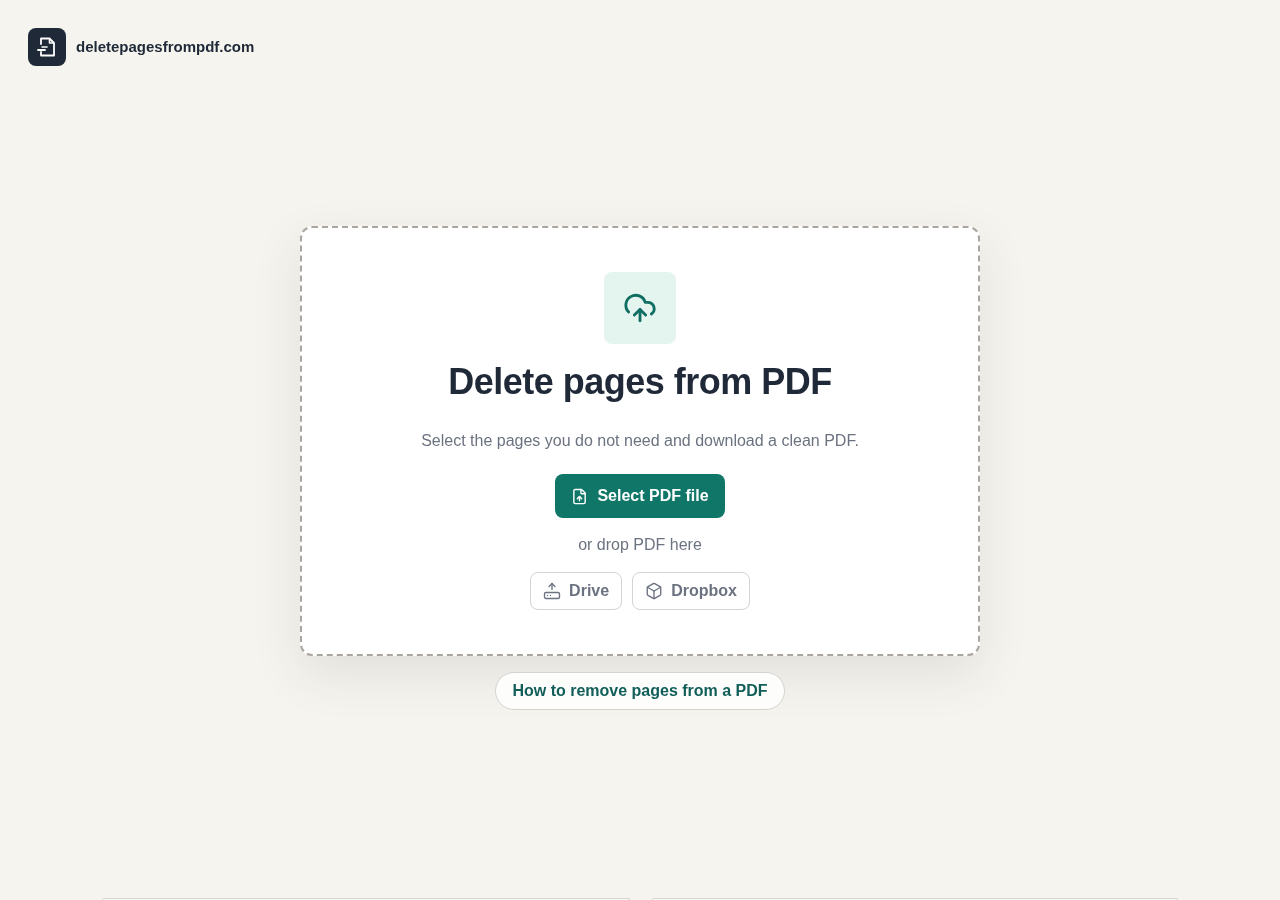 The height and width of the screenshot is (900, 1280). I want to click on cloud-source-button: Drive, so click(576, 591).